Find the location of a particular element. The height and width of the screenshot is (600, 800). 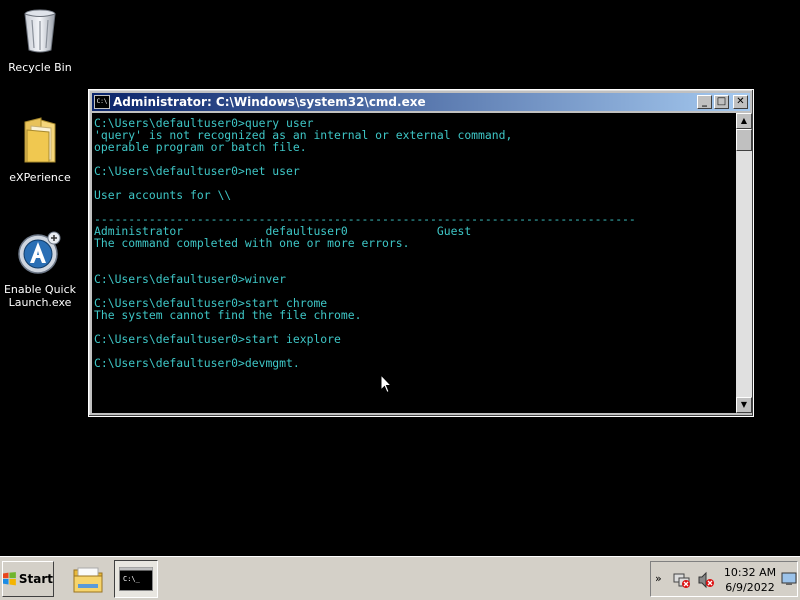

explorer-icon is located at coordinates (88, 580).